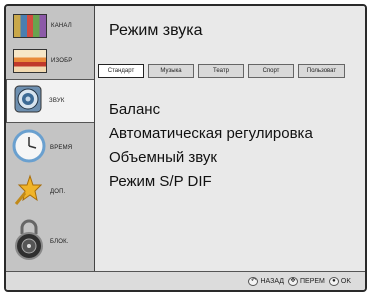 The width and height of the screenshot is (371, 299). What do you see at coordinates (211, 158) in the screenshot?
I see `menu-item-surround: Объемный звук` at bounding box center [211, 158].